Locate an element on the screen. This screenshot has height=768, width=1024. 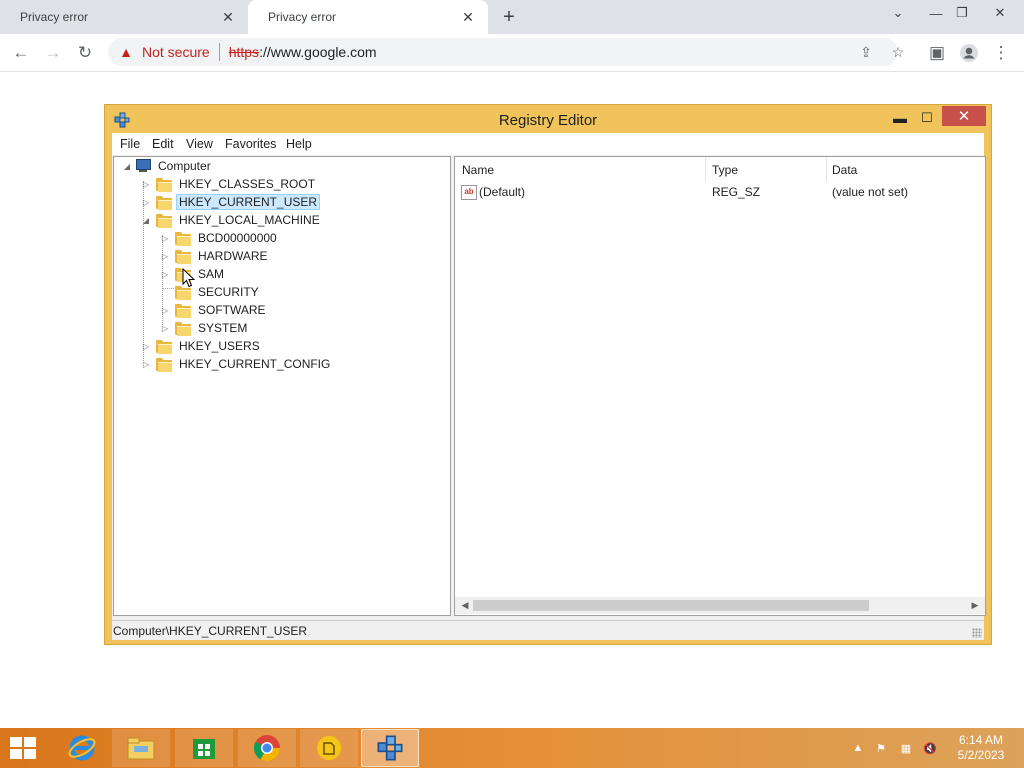
show-hidden-icons-icon: ▲ is located at coordinates (858, 748).